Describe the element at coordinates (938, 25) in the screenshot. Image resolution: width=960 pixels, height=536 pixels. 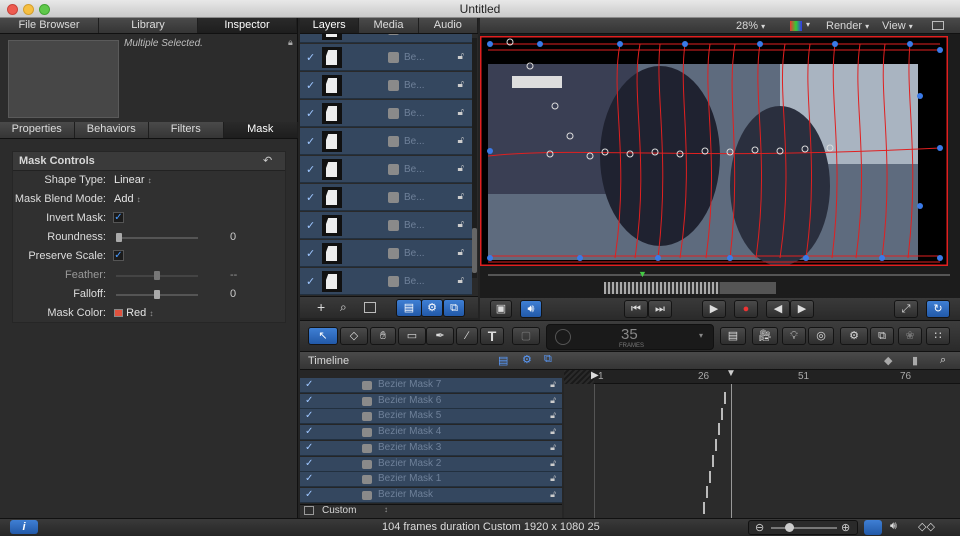
I see `layout-icon` at that location.